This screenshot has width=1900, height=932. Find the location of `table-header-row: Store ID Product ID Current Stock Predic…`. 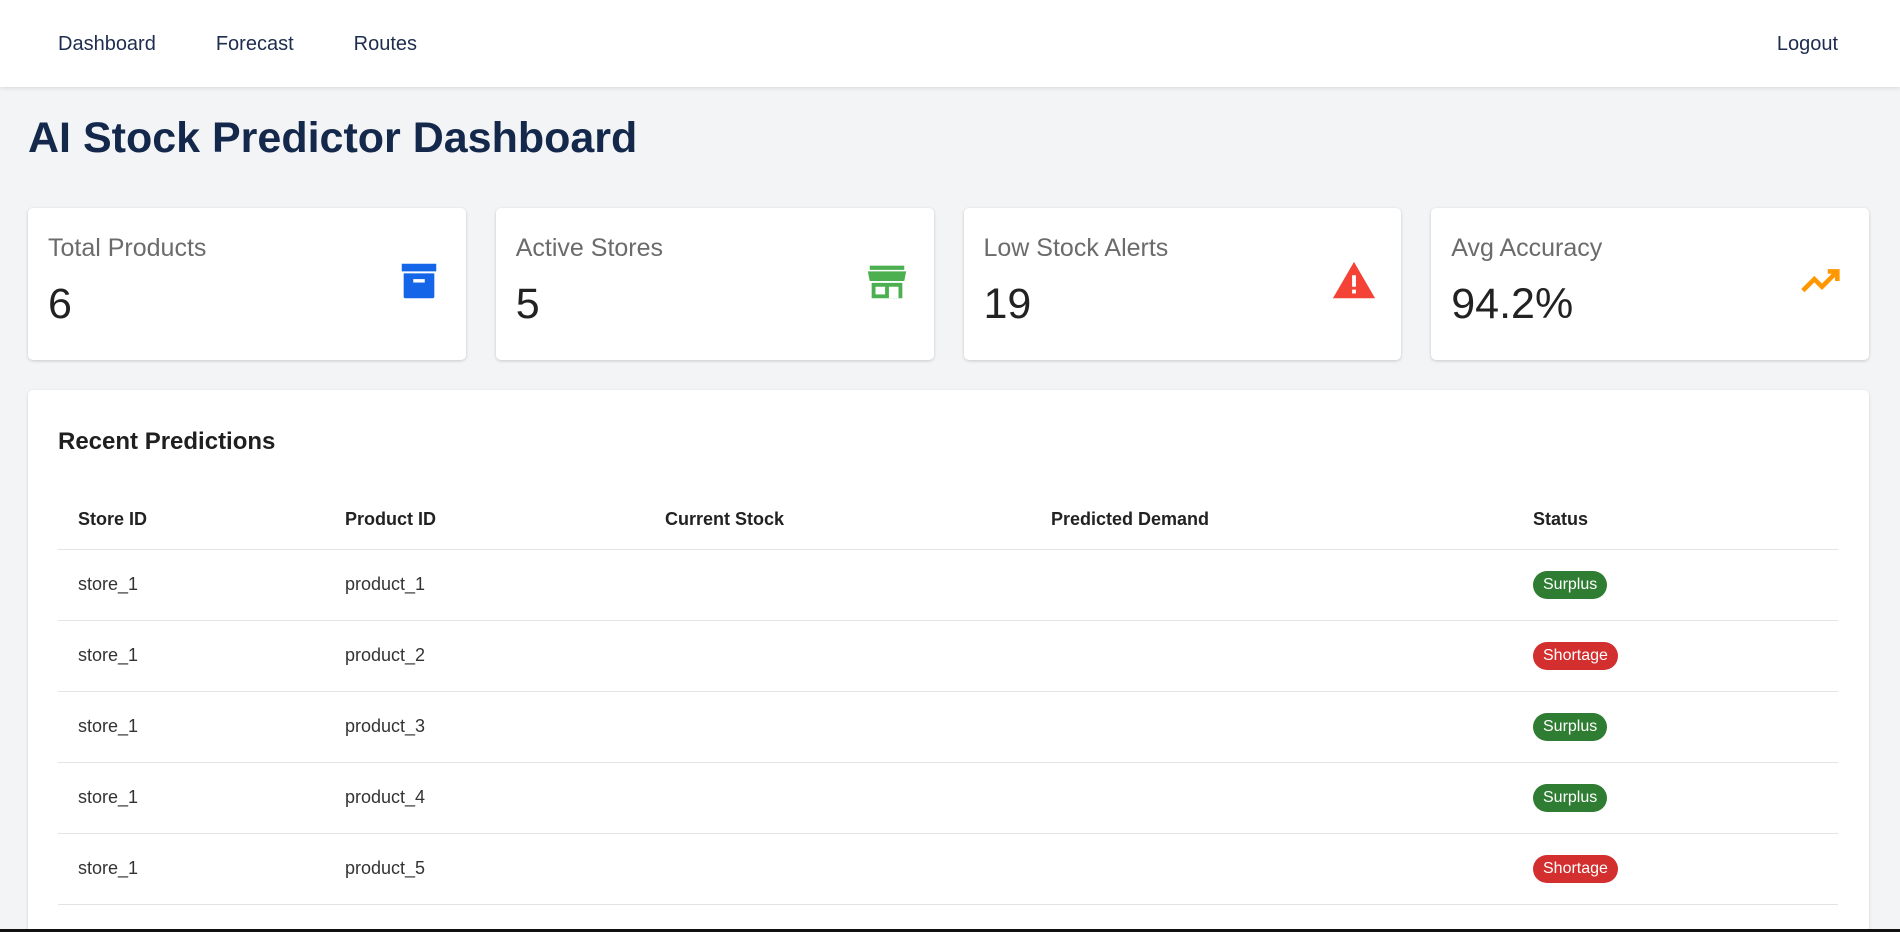

table-header-row: Store ID Product ID Current Stock Predic… is located at coordinates (948, 520).